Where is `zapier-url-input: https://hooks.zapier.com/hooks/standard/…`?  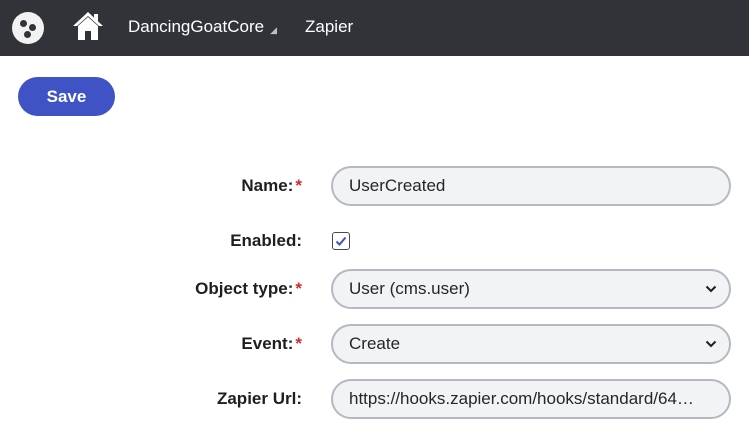 zapier-url-input: https://hooks.zapier.com/hooks/standard/… is located at coordinates (531, 399).